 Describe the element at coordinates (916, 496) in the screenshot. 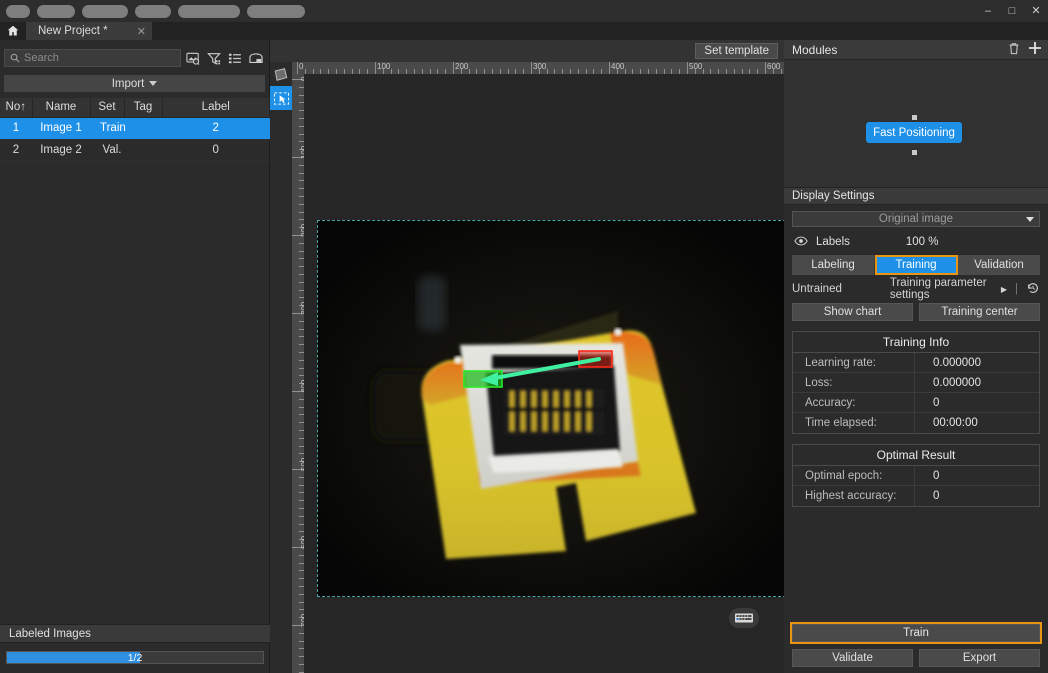

I see `info-row: Highest accuracy: 0` at that location.